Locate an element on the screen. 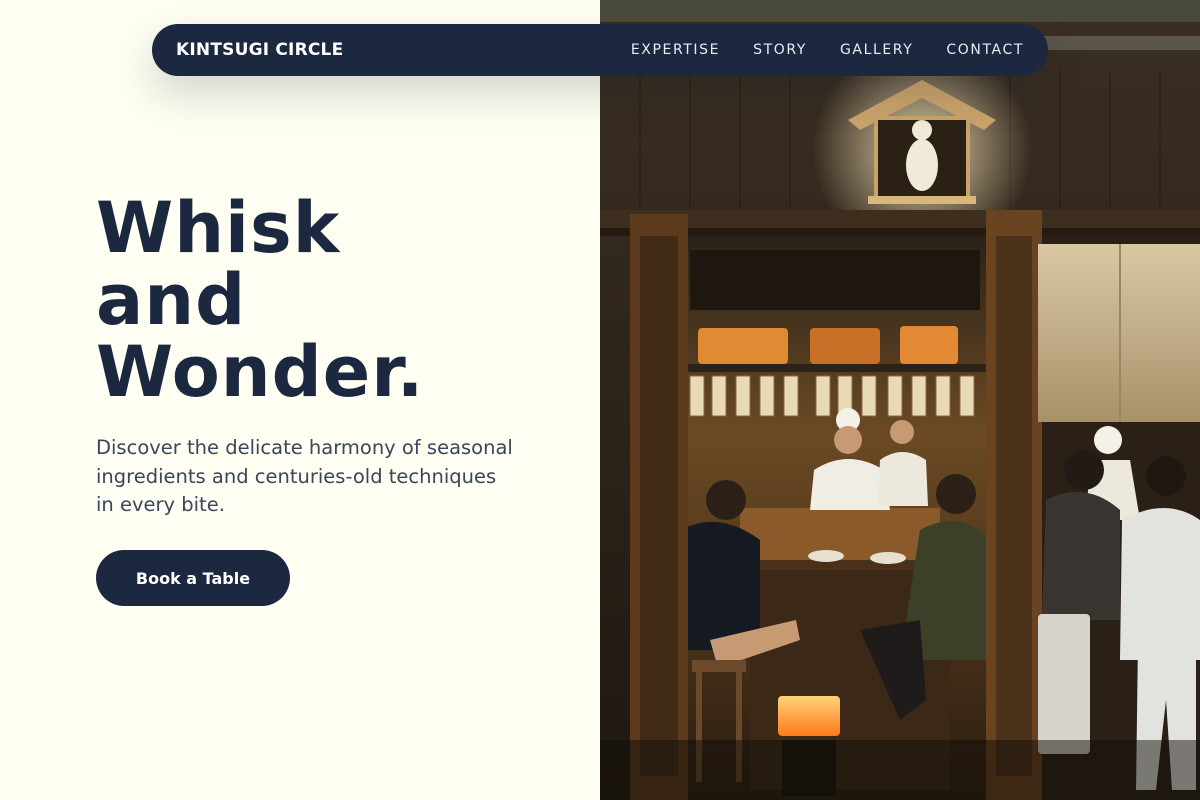 This screenshot has height=800, width=1200. headline-line-2: and is located at coordinates (171, 300).